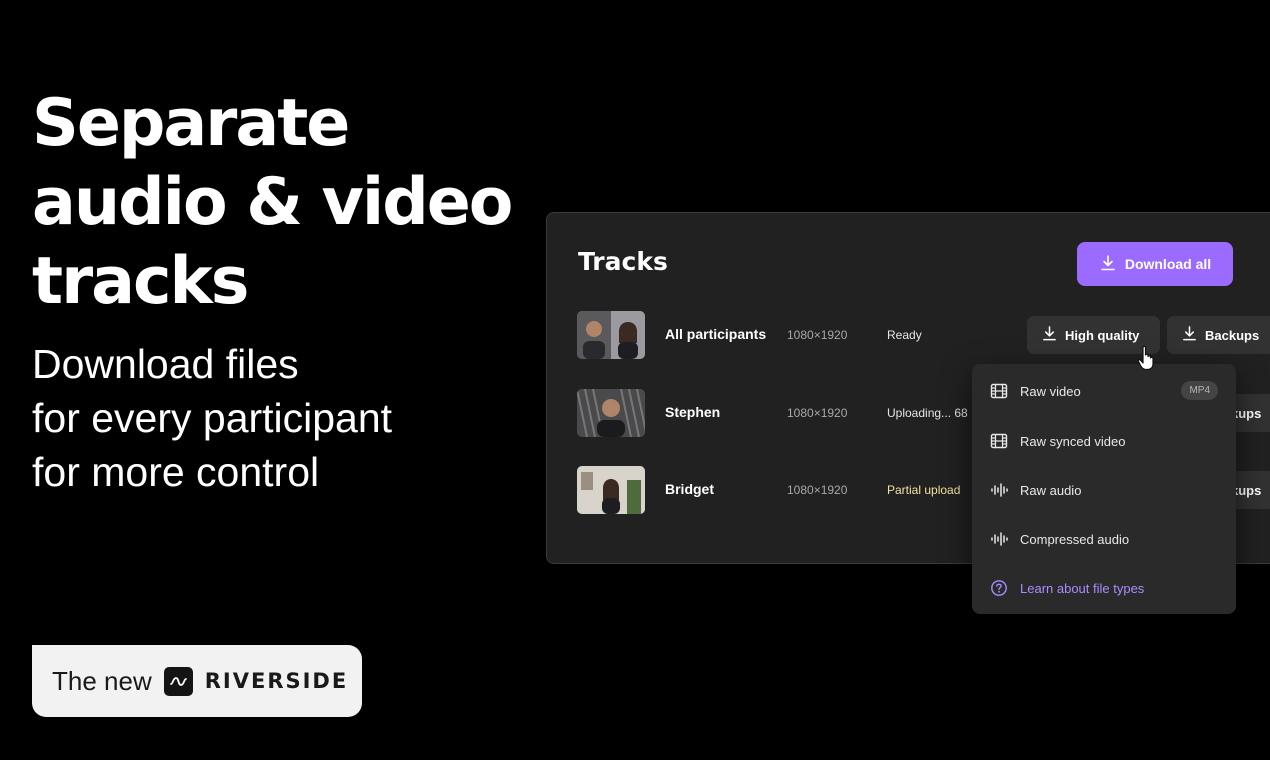  What do you see at coordinates (1147, 358) in the screenshot?
I see `hand-cursor-icon` at bounding box center [1147, 358].